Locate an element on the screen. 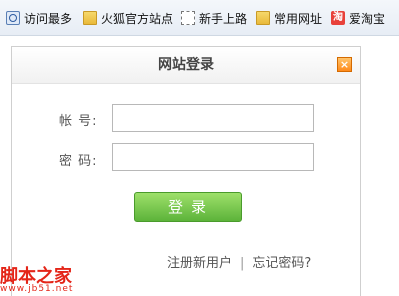 This screenshot has height=296, width=399. bookmark-getting-started: 新手上路 is located at coordinates (214, 18).